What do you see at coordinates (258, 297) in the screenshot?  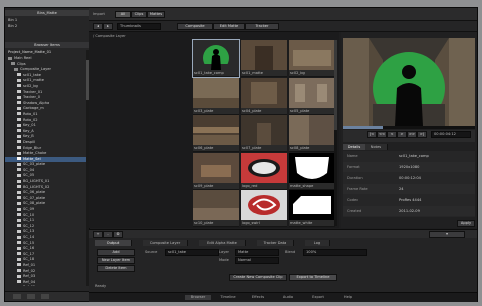 I see `taskbar-item: Effects` at bounding box center [258, 297].